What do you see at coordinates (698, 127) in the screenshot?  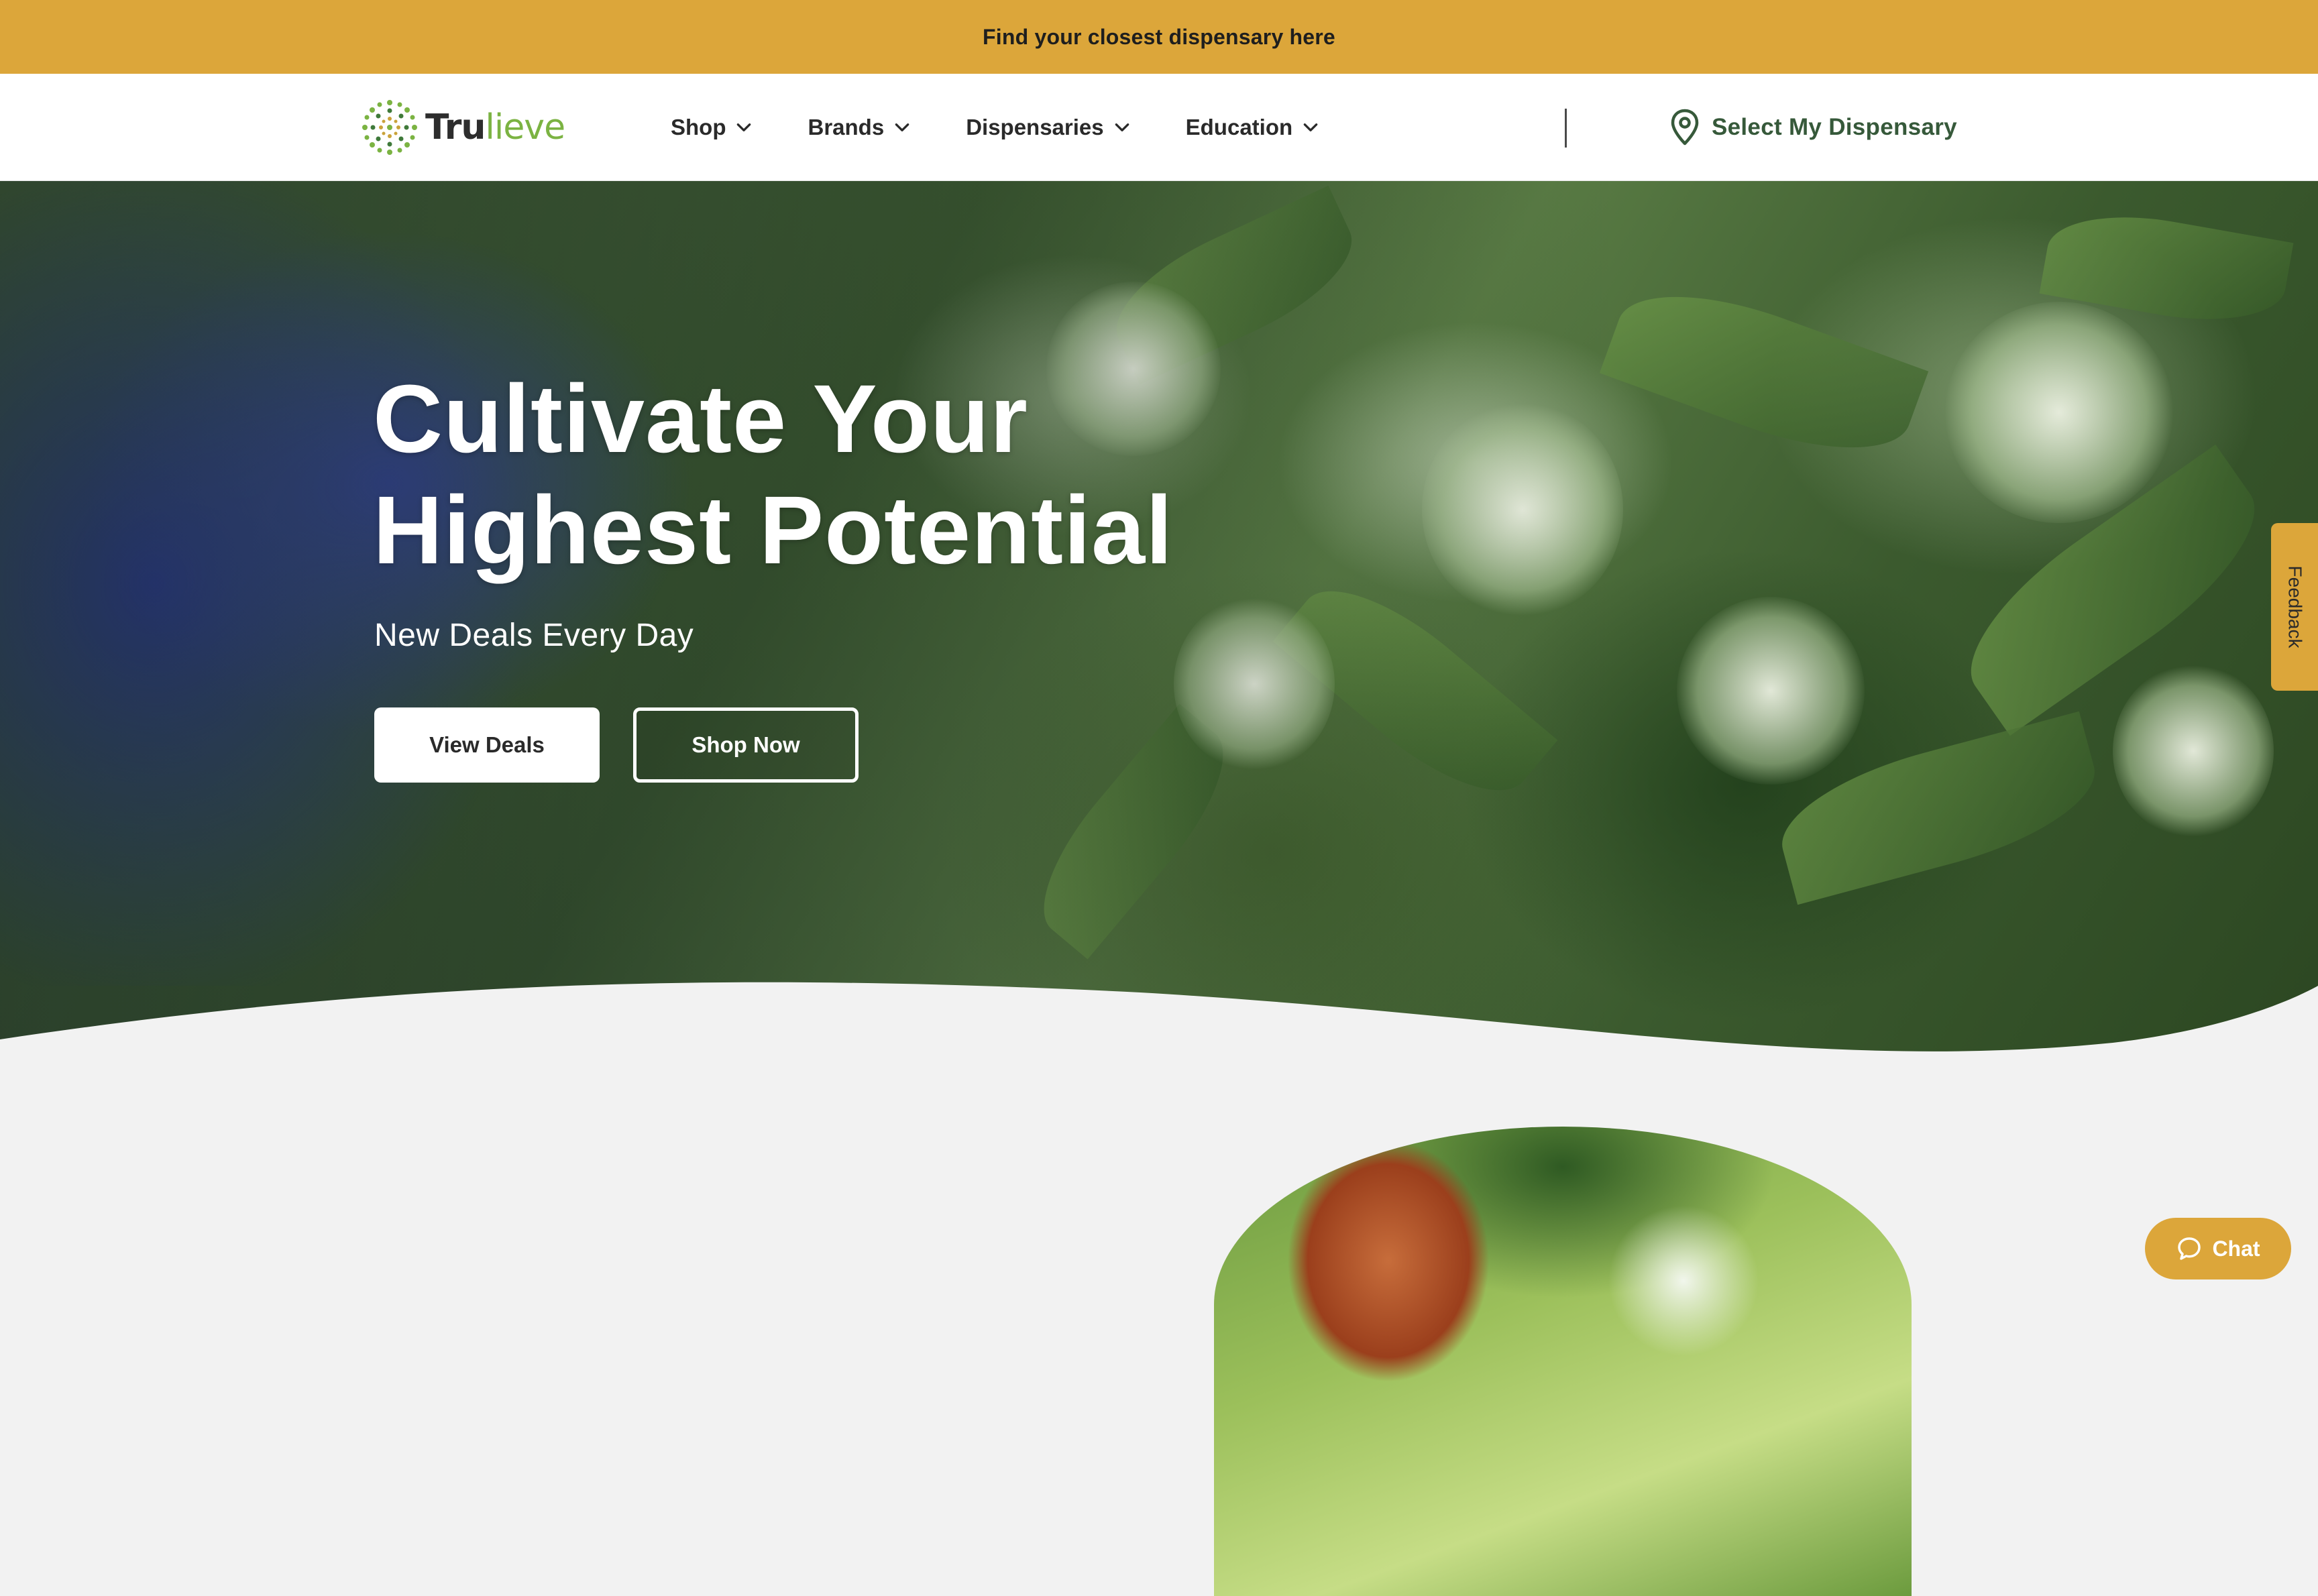 I see `nav-item-label: Shop` at bounding box center [698, 127].